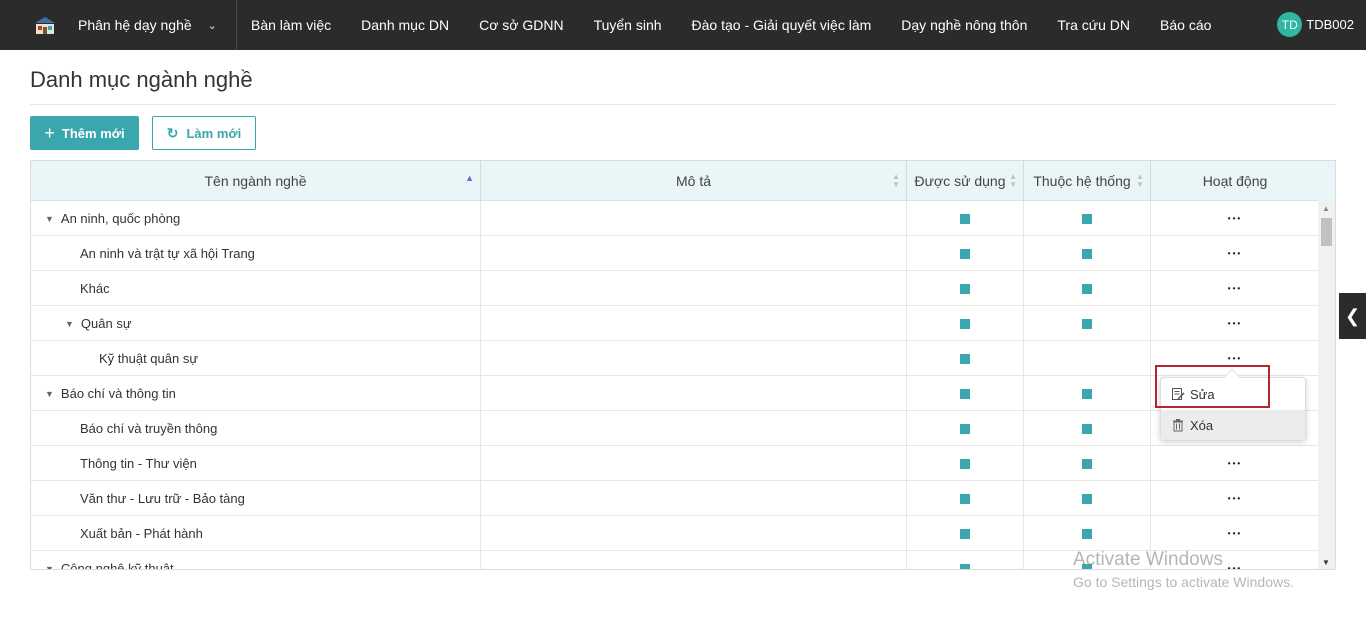 The height and width of the screenshot is (625, 1366). I want to click on menu-item-delete: Xóa, so click(1233, 425).